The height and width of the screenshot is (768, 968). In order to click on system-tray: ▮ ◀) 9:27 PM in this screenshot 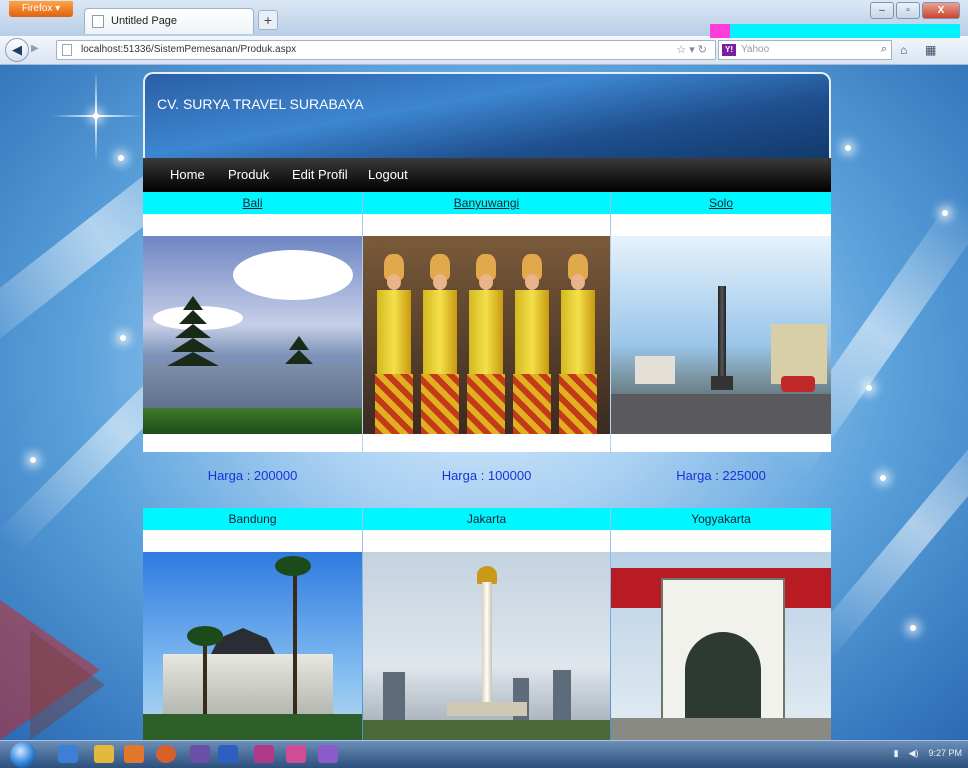, I will do `click(928, 753)`.